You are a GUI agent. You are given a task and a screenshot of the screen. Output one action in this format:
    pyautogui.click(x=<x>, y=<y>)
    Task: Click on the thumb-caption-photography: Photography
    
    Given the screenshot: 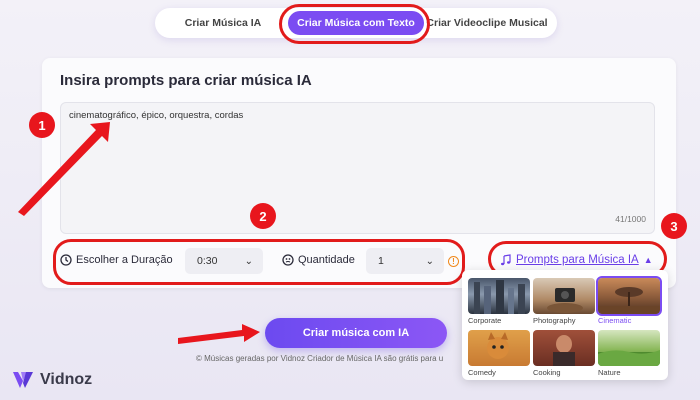 What is the action you would take?
    pyautogui.click(x=554, y=320)
    